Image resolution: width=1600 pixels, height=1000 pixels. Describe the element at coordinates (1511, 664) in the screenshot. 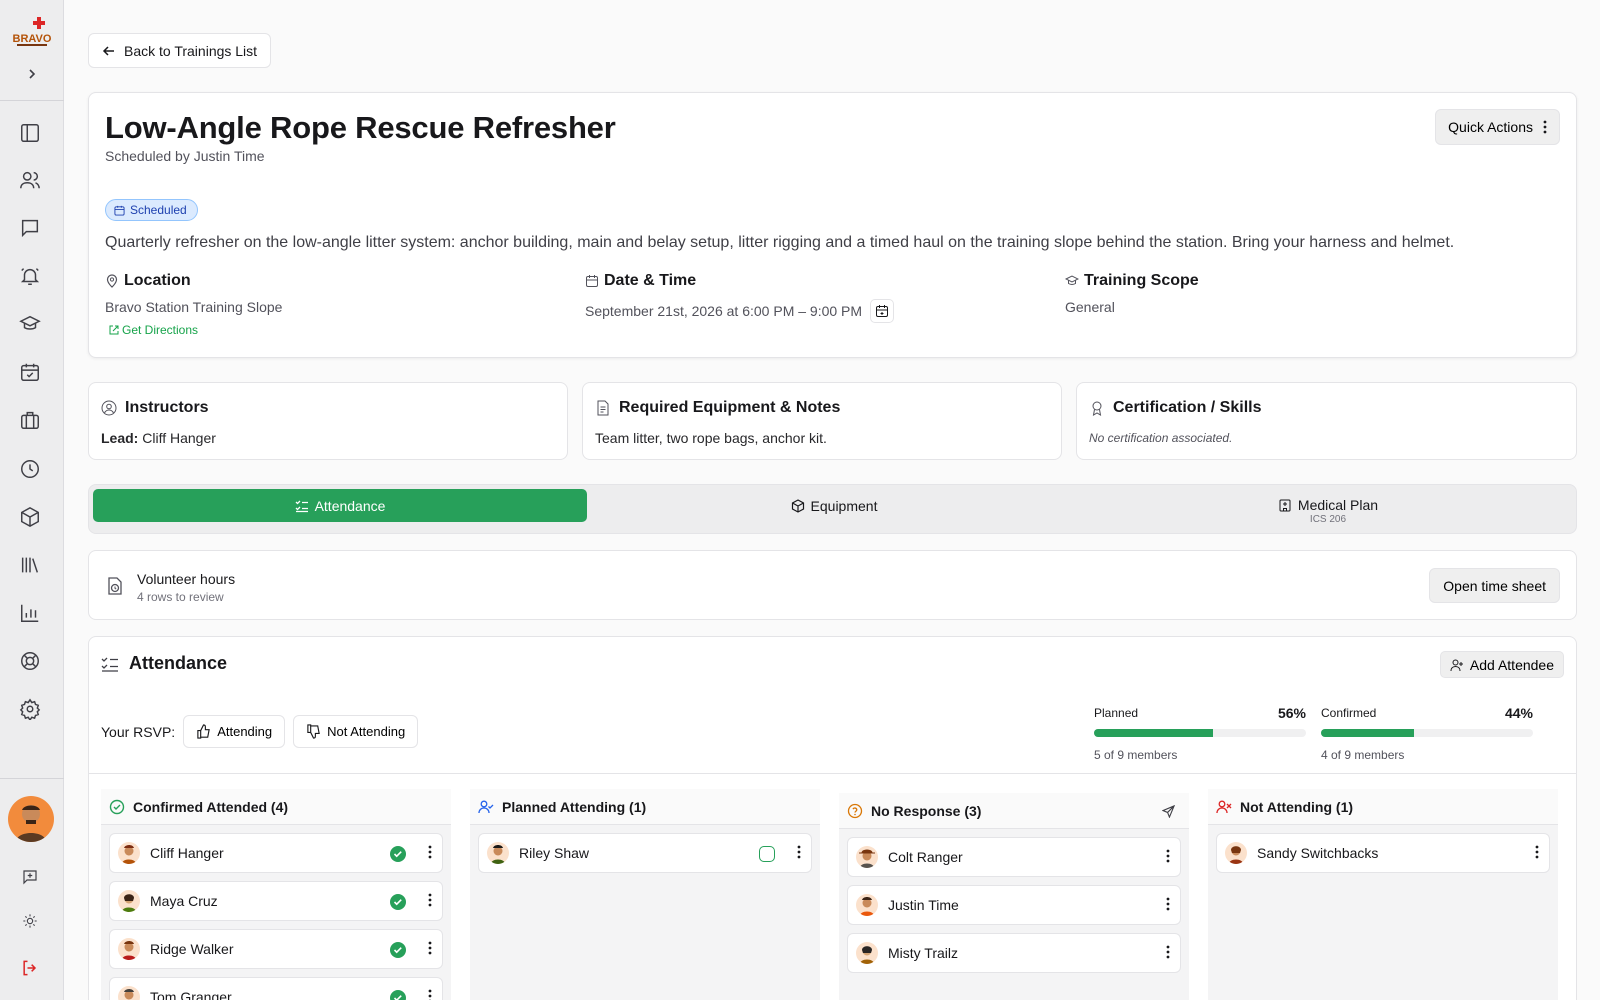

I see `add-attendee-label: Add Attendee` at that location.